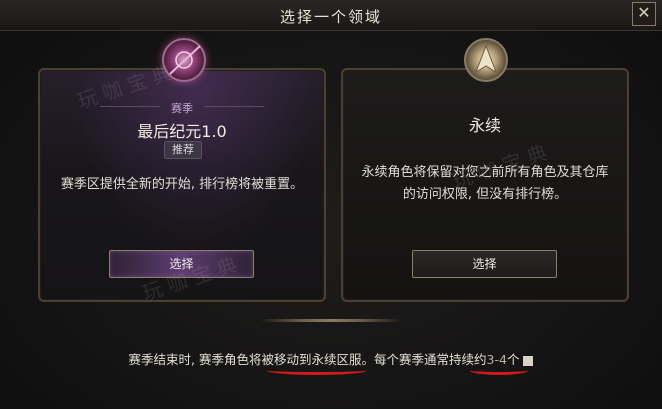 The image size is (662, 409). What do you see at coordinates (418, 359) in the screenshot?
I see `footer-text-3: 。每个赛季通常持续` at bounding box center [418, 359].